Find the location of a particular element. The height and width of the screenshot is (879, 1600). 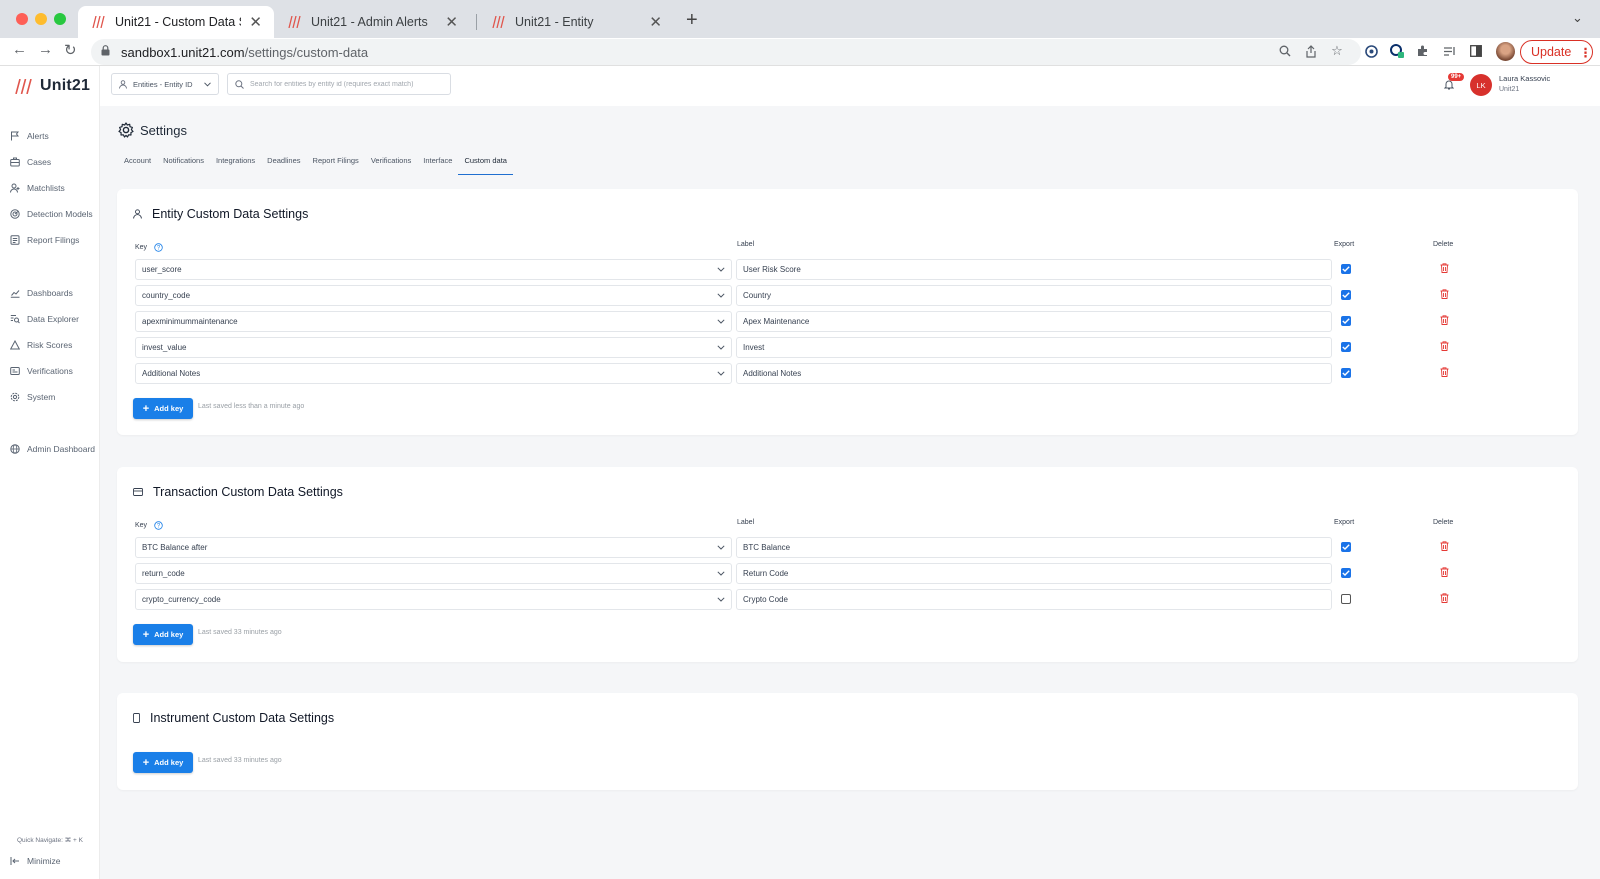

reload-icon: ↻ is located at coordinates (70, 50).